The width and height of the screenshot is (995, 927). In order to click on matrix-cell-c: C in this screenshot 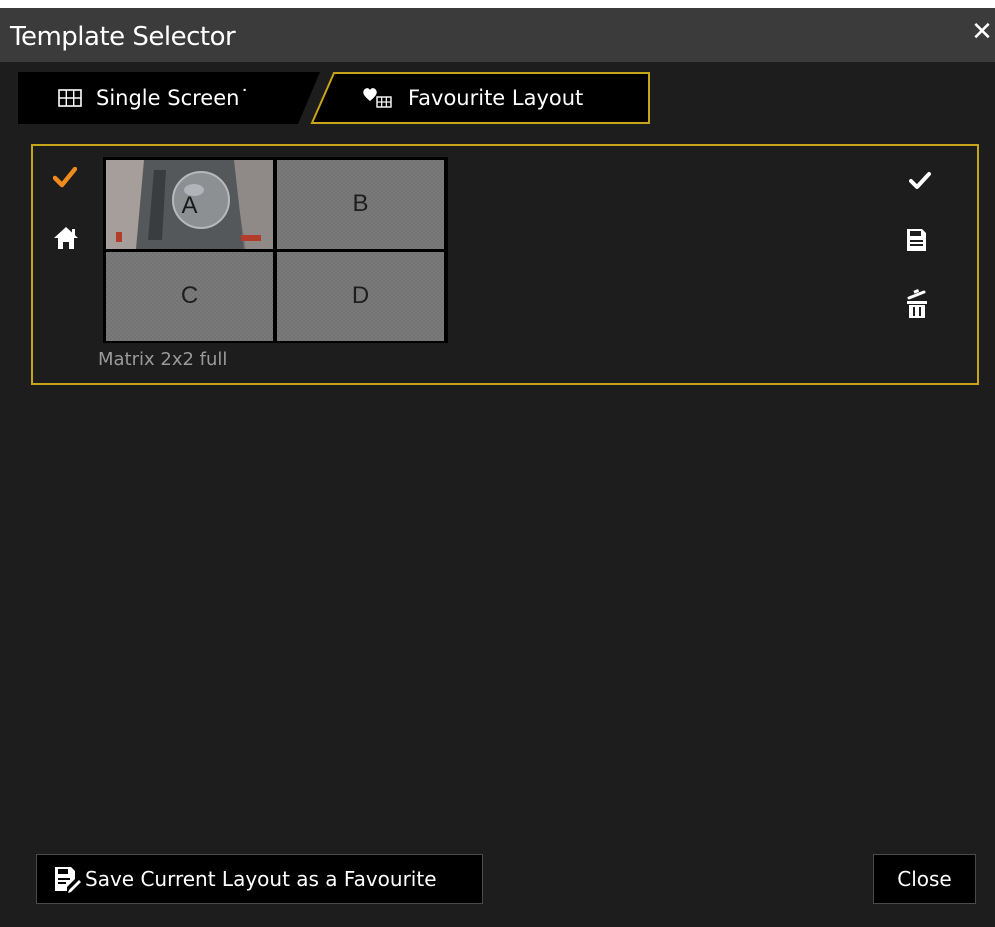, I will do `click(189, 296)`.